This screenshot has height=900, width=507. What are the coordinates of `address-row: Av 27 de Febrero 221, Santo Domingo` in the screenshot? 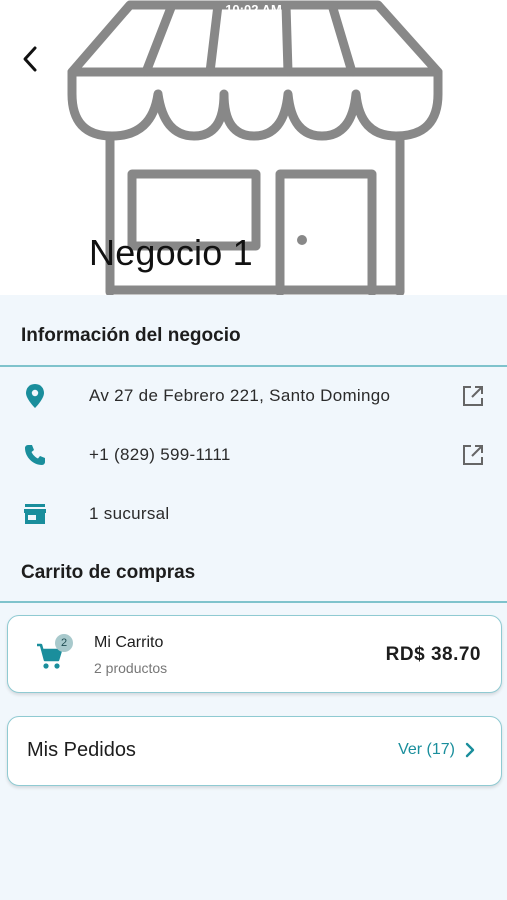 It's located at (253, 396).